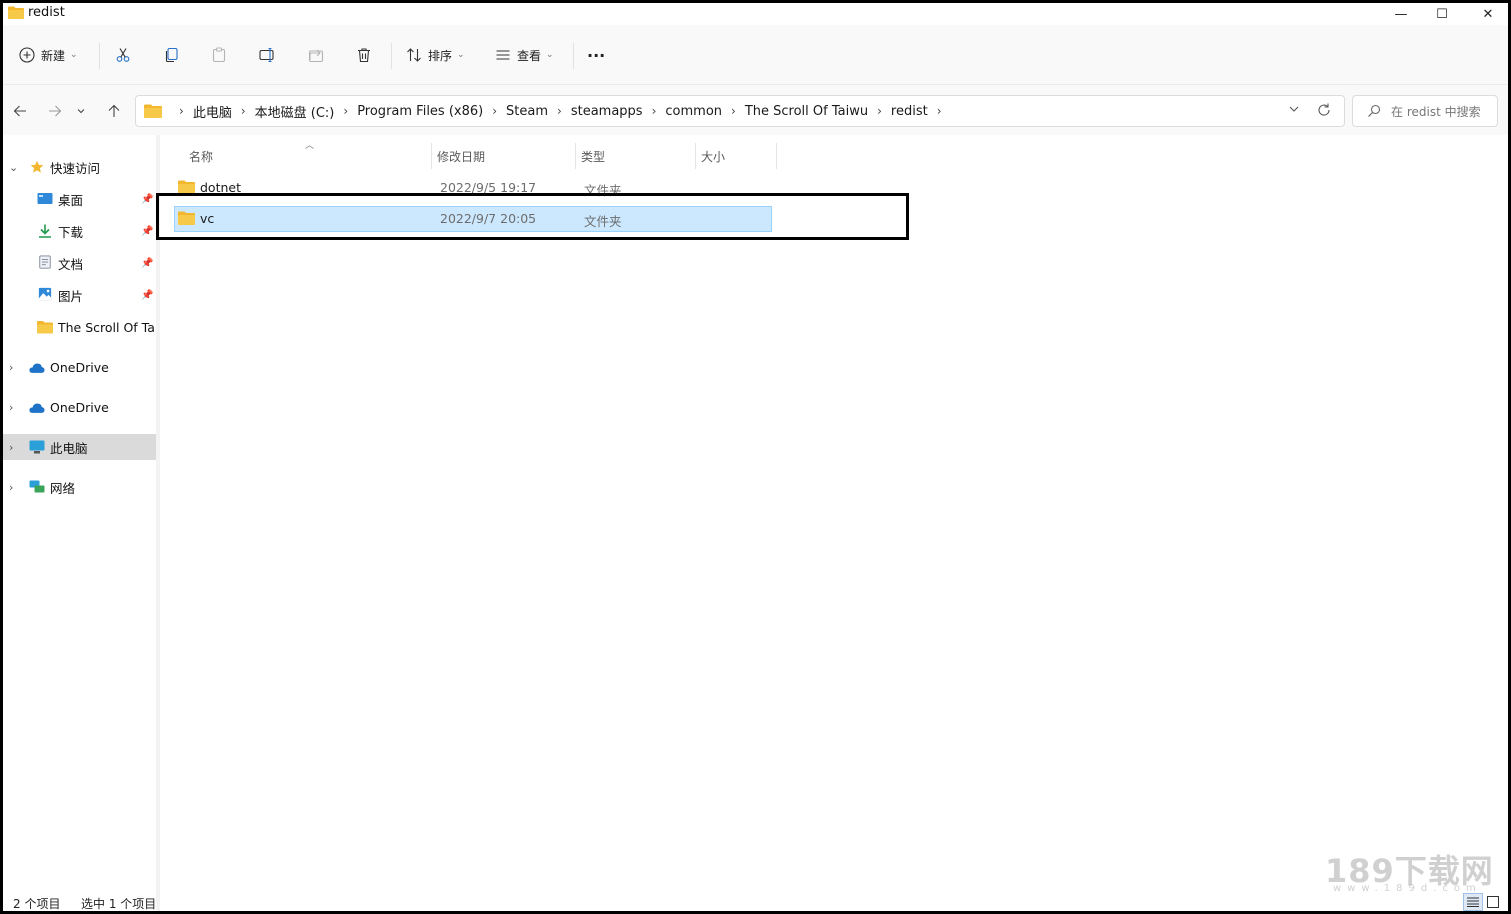  I want to click on breadcrumb-item: common, so click(693, 111).